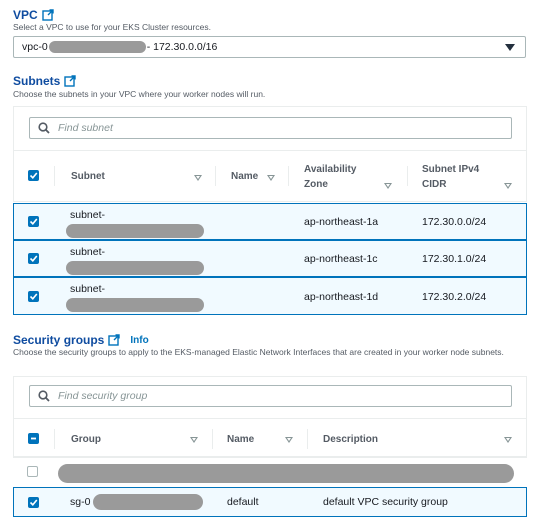 The image size is (540, 532). What do you see at coordinates (270, 502) in the screenshot?
I see `table-row: sg-0 default default VPC security group` at bounding box center [270, 502].